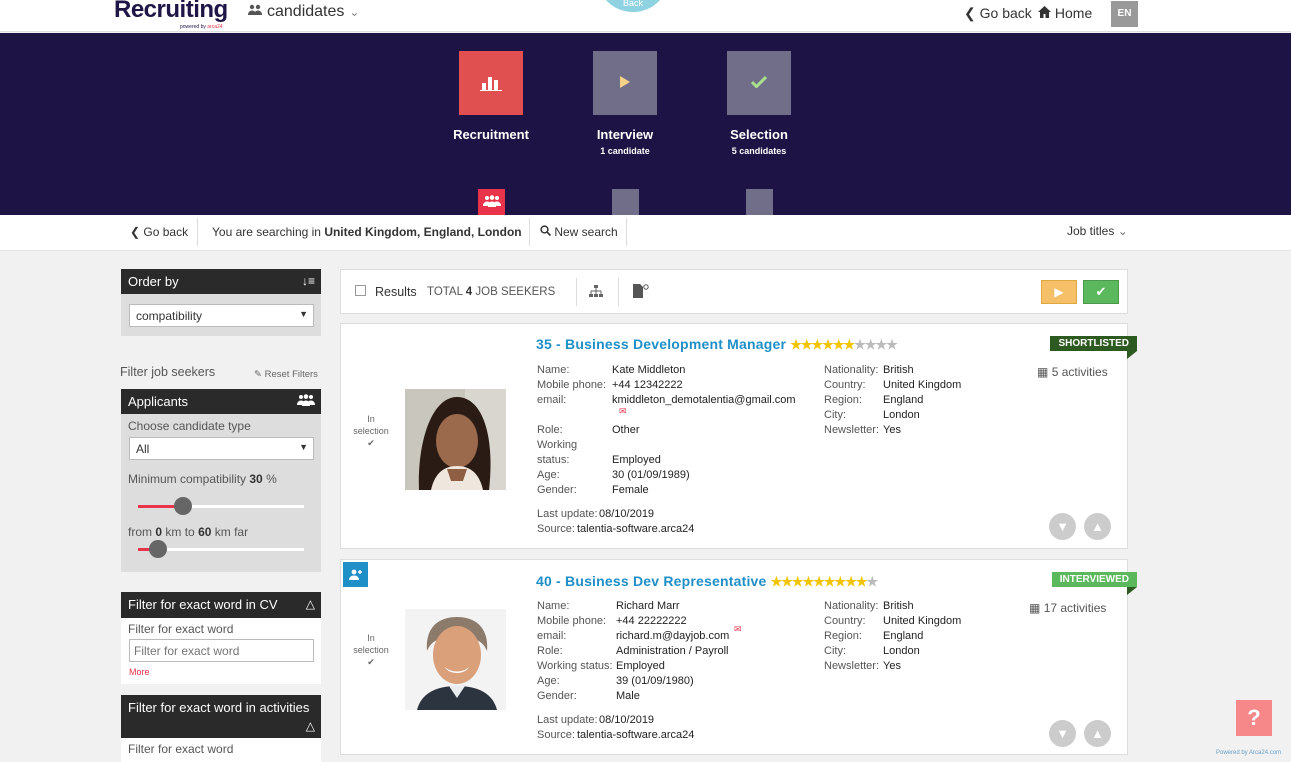 The width and height of the screenshot is (1291, 762). What do you see at coordinates (1249, 753) in the screenshot?
I see `powered-by-text: Powered by Arca24.com` at bounding box center [1249, 753].